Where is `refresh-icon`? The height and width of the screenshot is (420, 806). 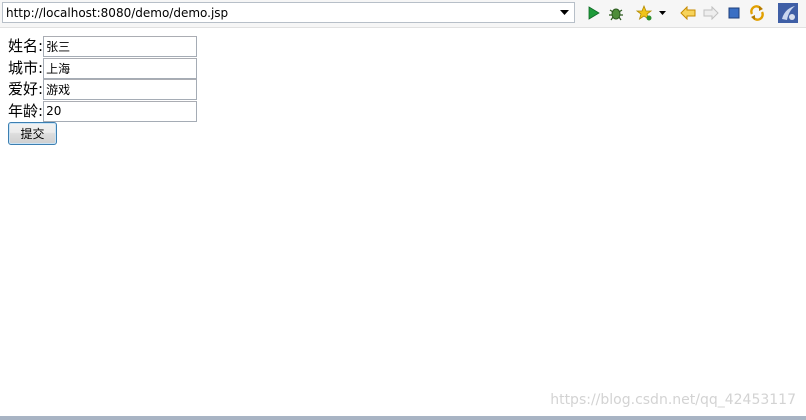
refresh-icon is located at coordinates (757, 13).